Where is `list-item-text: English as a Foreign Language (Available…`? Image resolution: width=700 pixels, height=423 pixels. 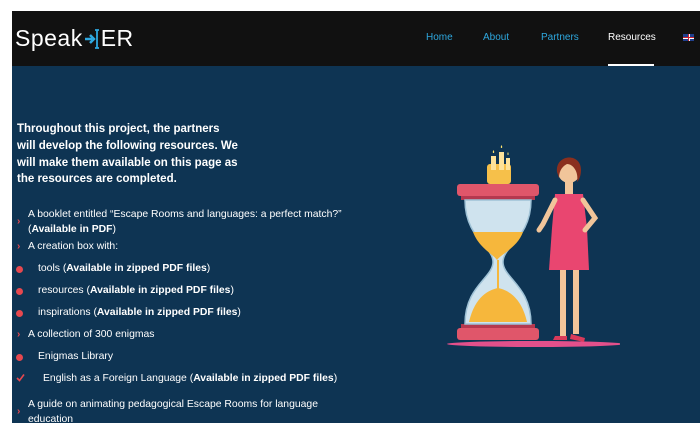
list-item-text: English as a Foreign Language (Available… is located at coordinates (190, 378).